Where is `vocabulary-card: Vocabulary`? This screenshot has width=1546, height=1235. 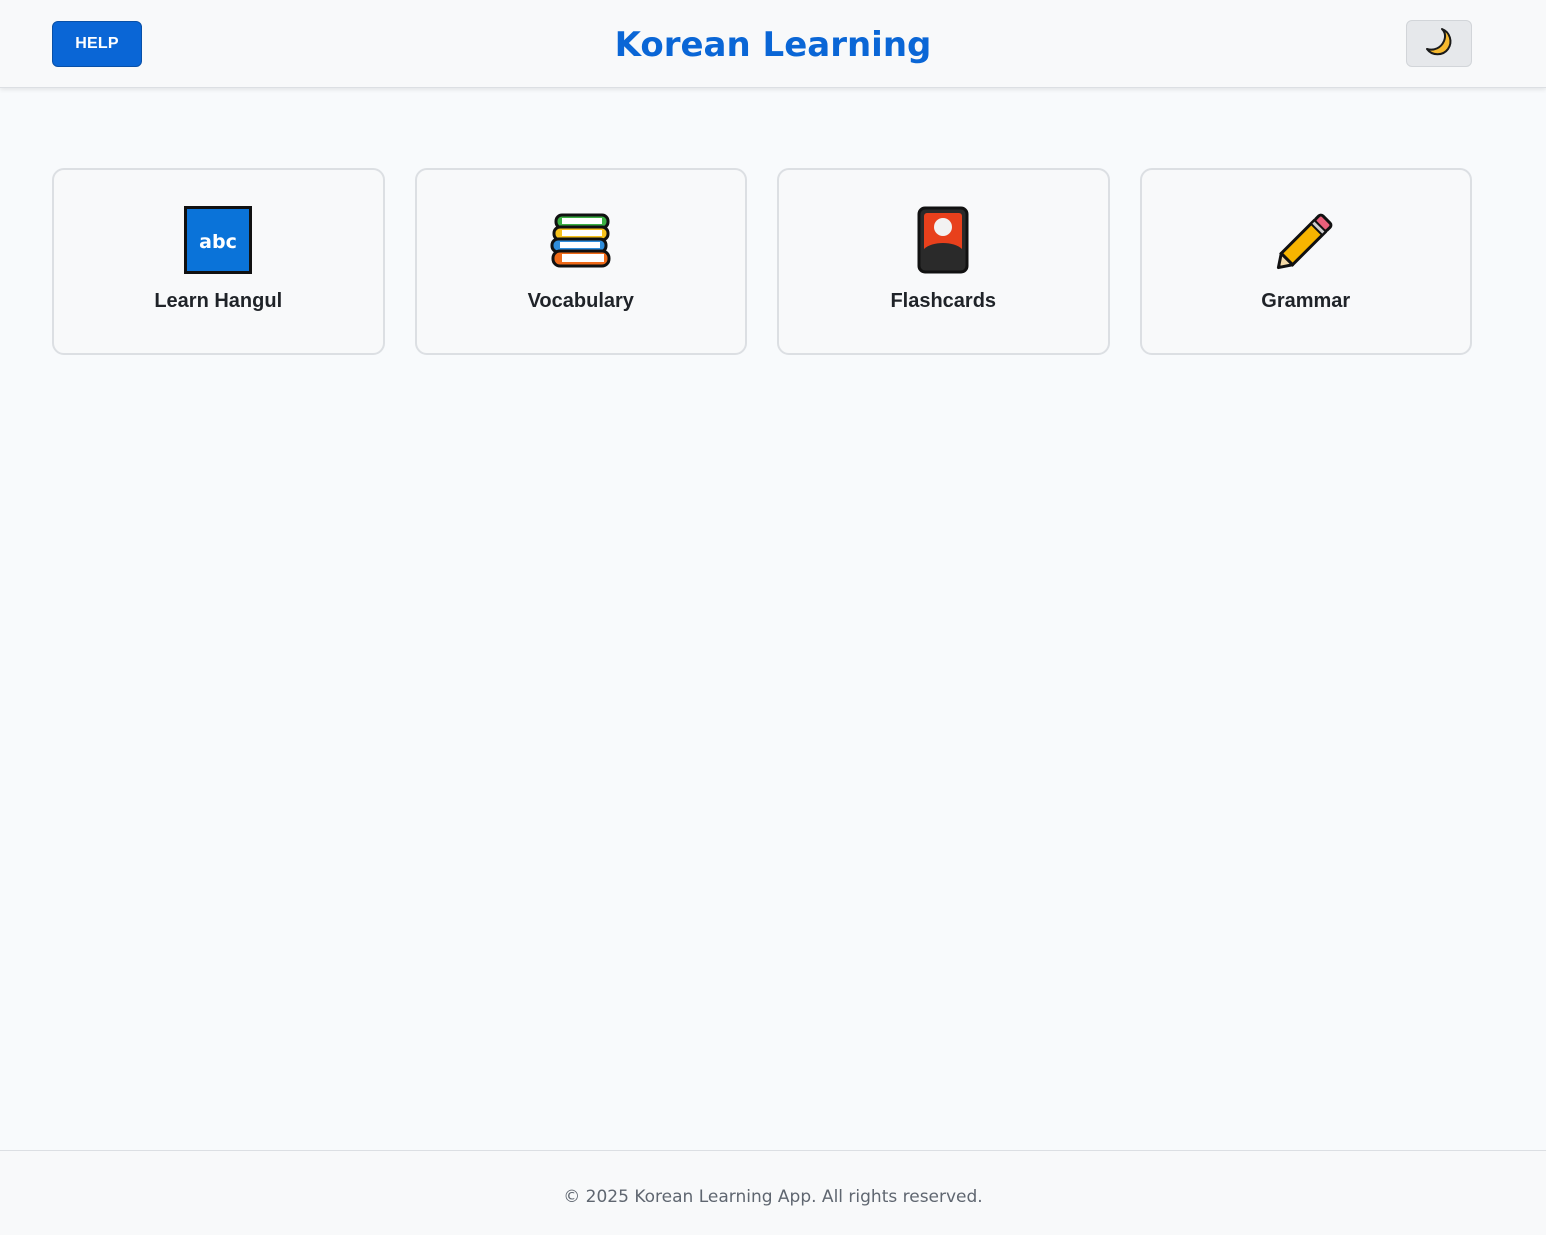 vocabulary-card: Vocabulary is located at coordinates (580, 261).